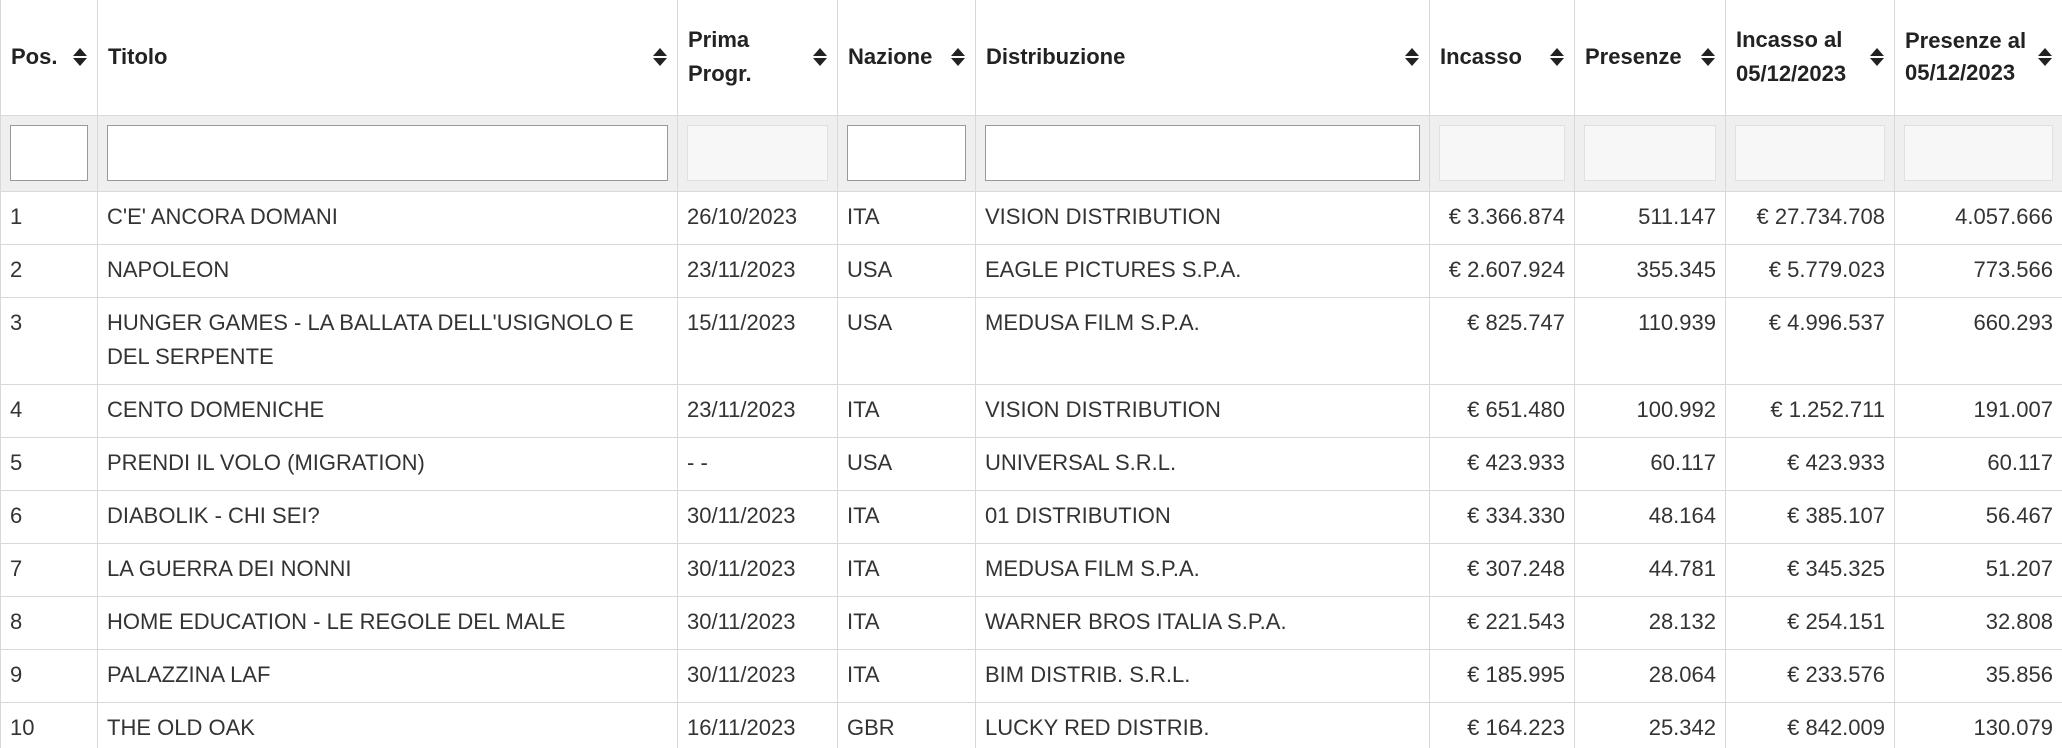 This screenshot has width=2062, height=748. Describe the element at coordinates (49, 153) in the screenshot. I see `filter-input-pos` at that location.